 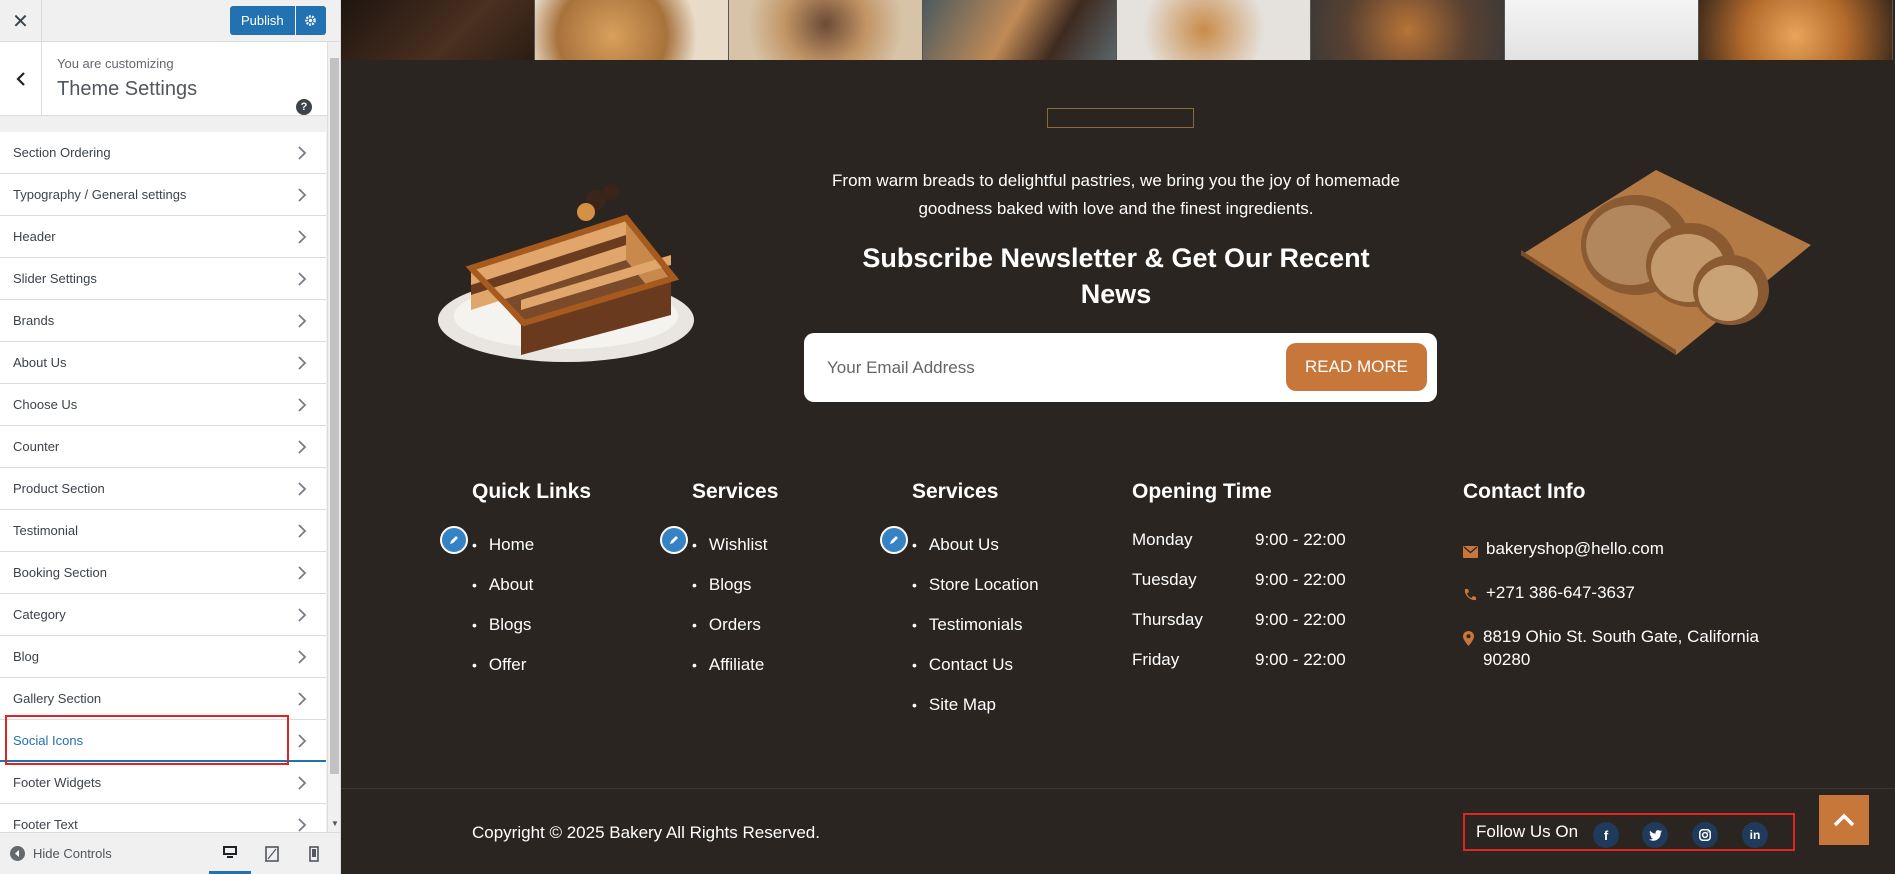 What do you see at coordinates (975, 705) in the screenshot?
I see `footer-link: Site Map` at bounding box center [975, 705].